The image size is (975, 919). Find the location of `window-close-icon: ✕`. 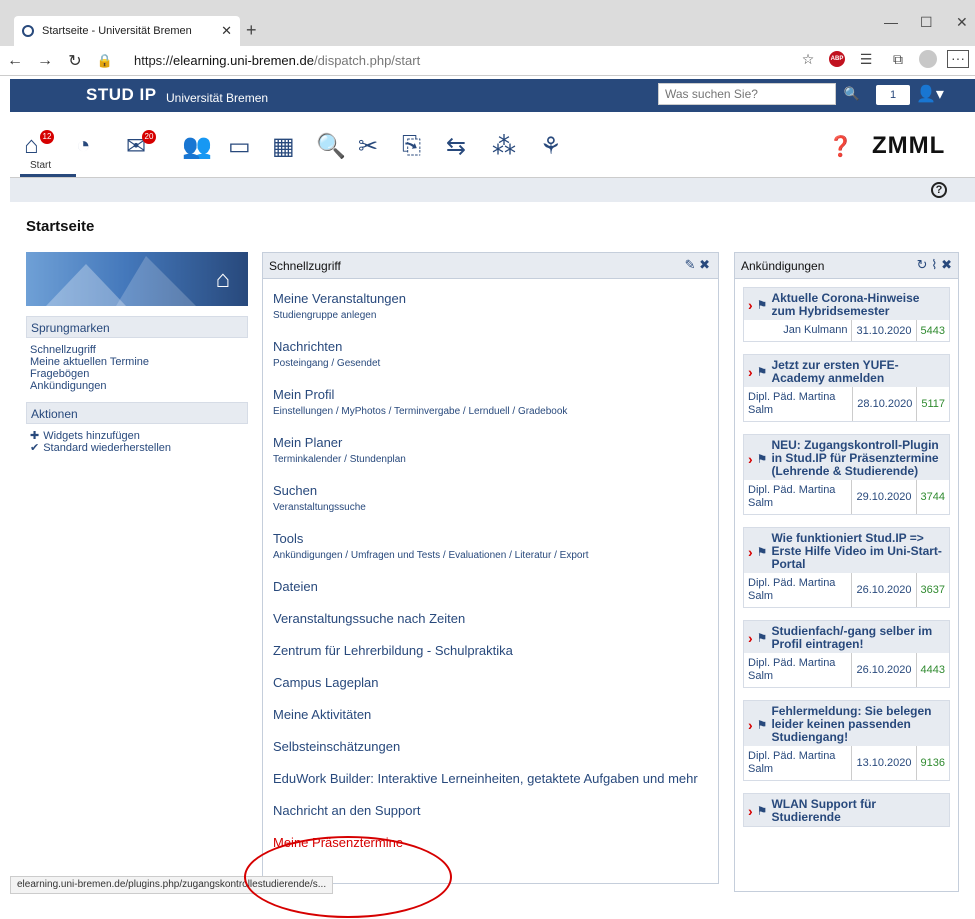

window-close-icon: ✕ is located at coordinates (962, 22).